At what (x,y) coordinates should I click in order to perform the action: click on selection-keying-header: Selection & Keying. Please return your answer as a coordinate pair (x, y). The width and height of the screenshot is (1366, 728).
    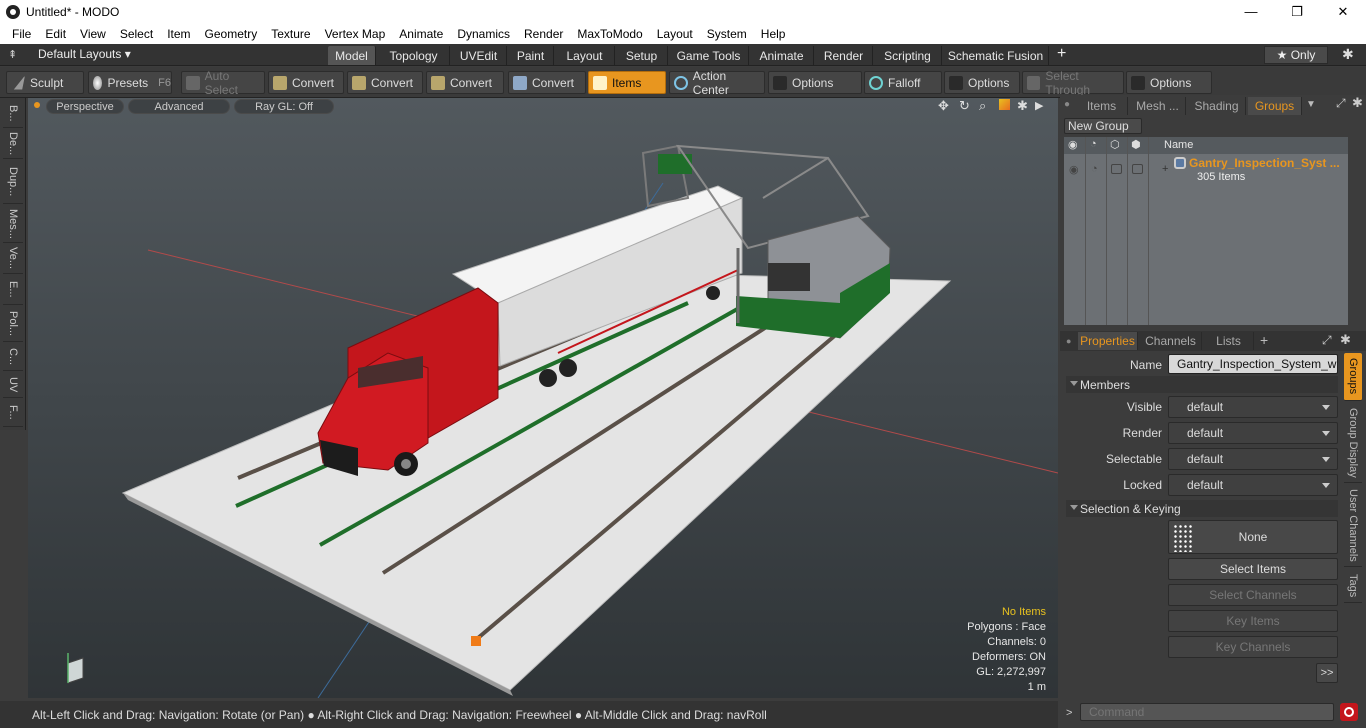
    Looking at the image, I should click on (1202, 508).